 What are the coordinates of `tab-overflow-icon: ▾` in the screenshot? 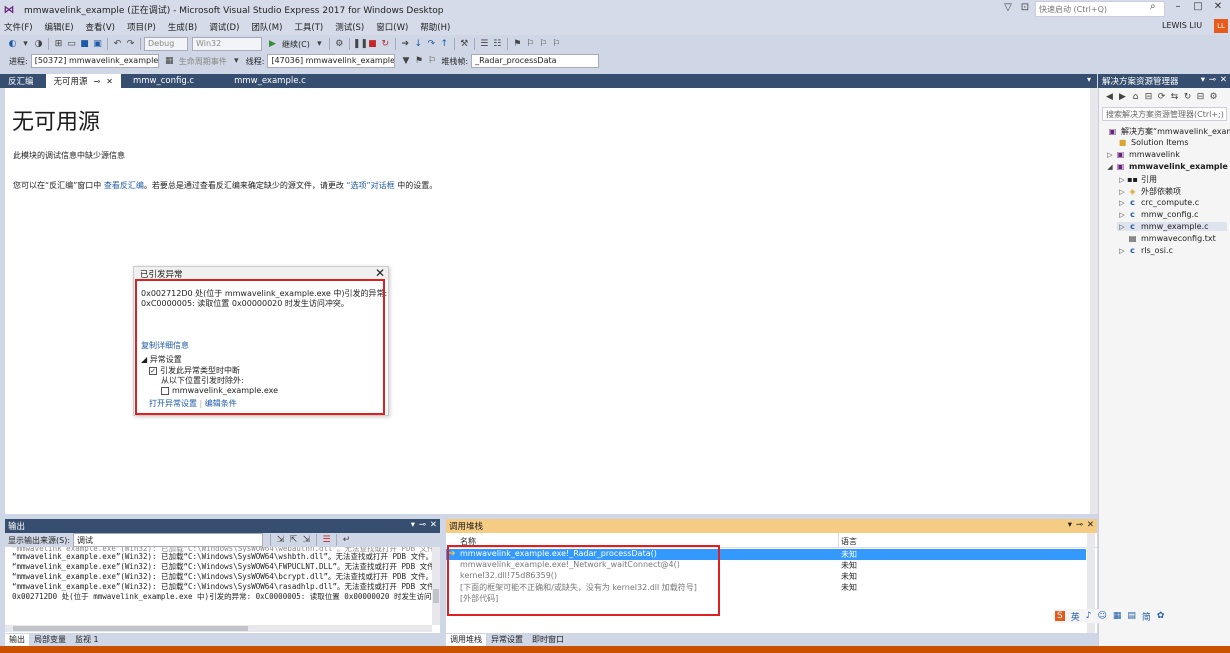 It's located at (1089, 79).